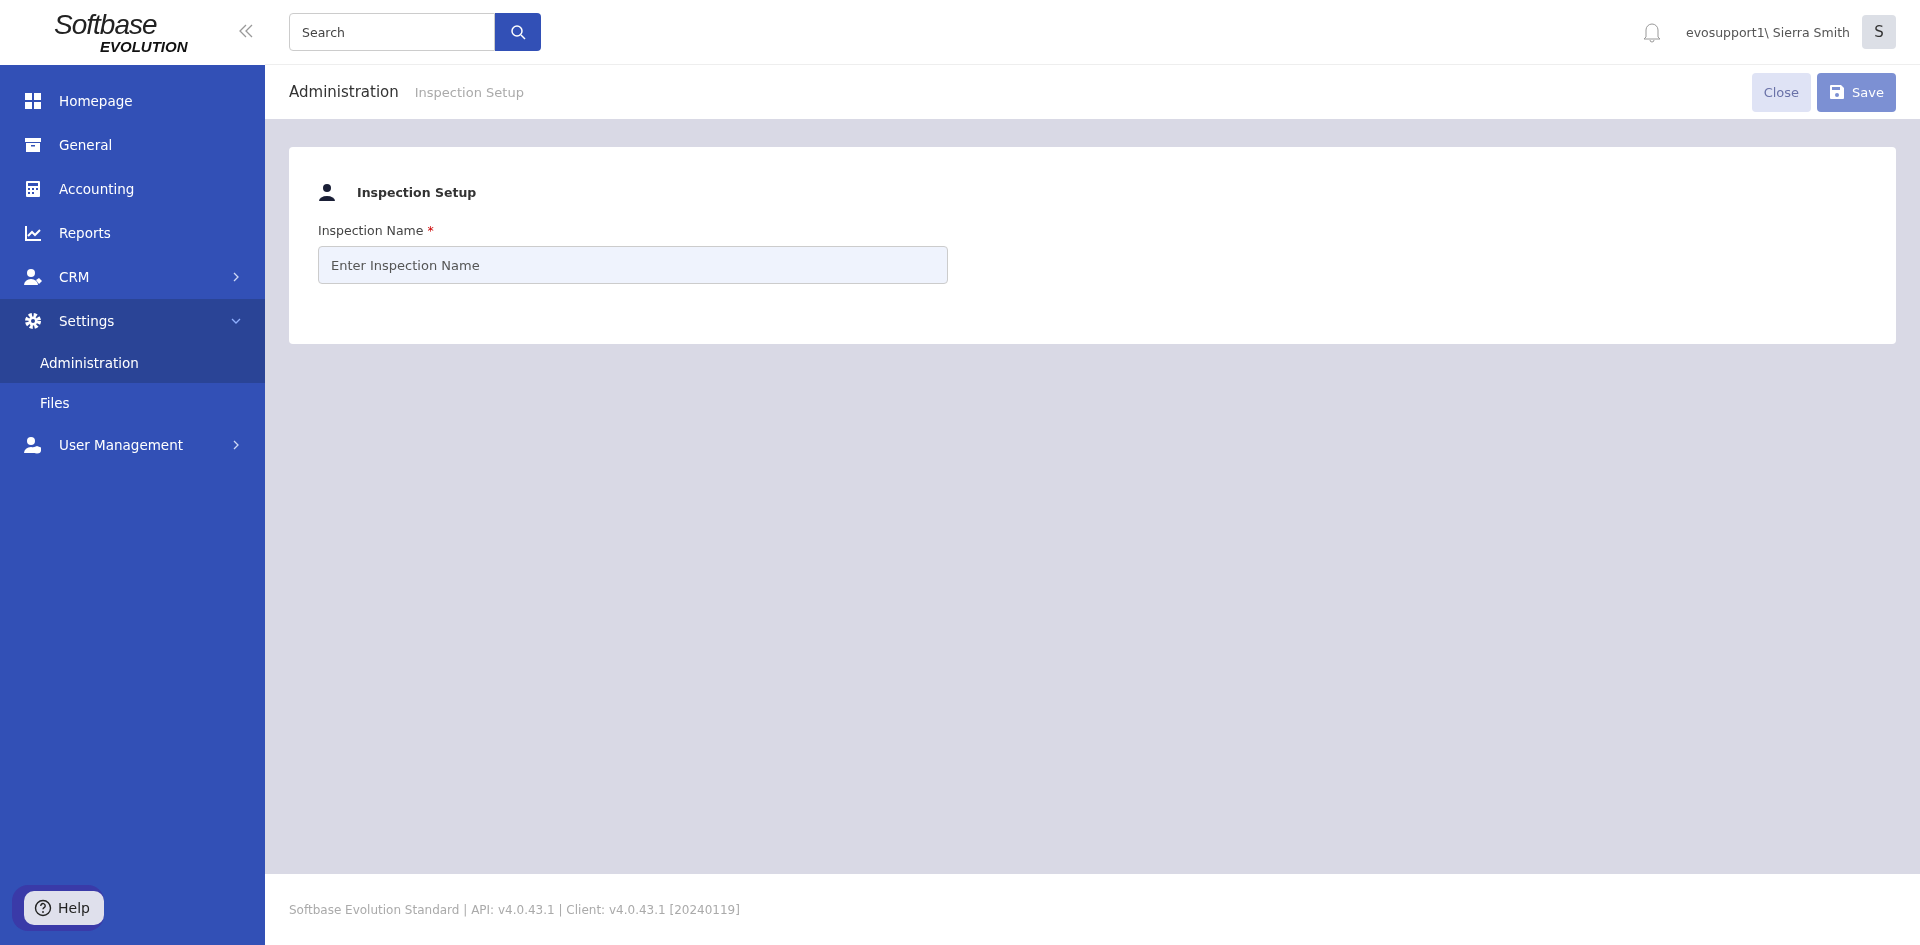 The width and height of the screenshot is (1920, 945). I want to click on footer-text: Softbase Evolution Standard | API: v4.0.43.1 | Client: v4.0.43.1 [20240119], so click(1092, 909).